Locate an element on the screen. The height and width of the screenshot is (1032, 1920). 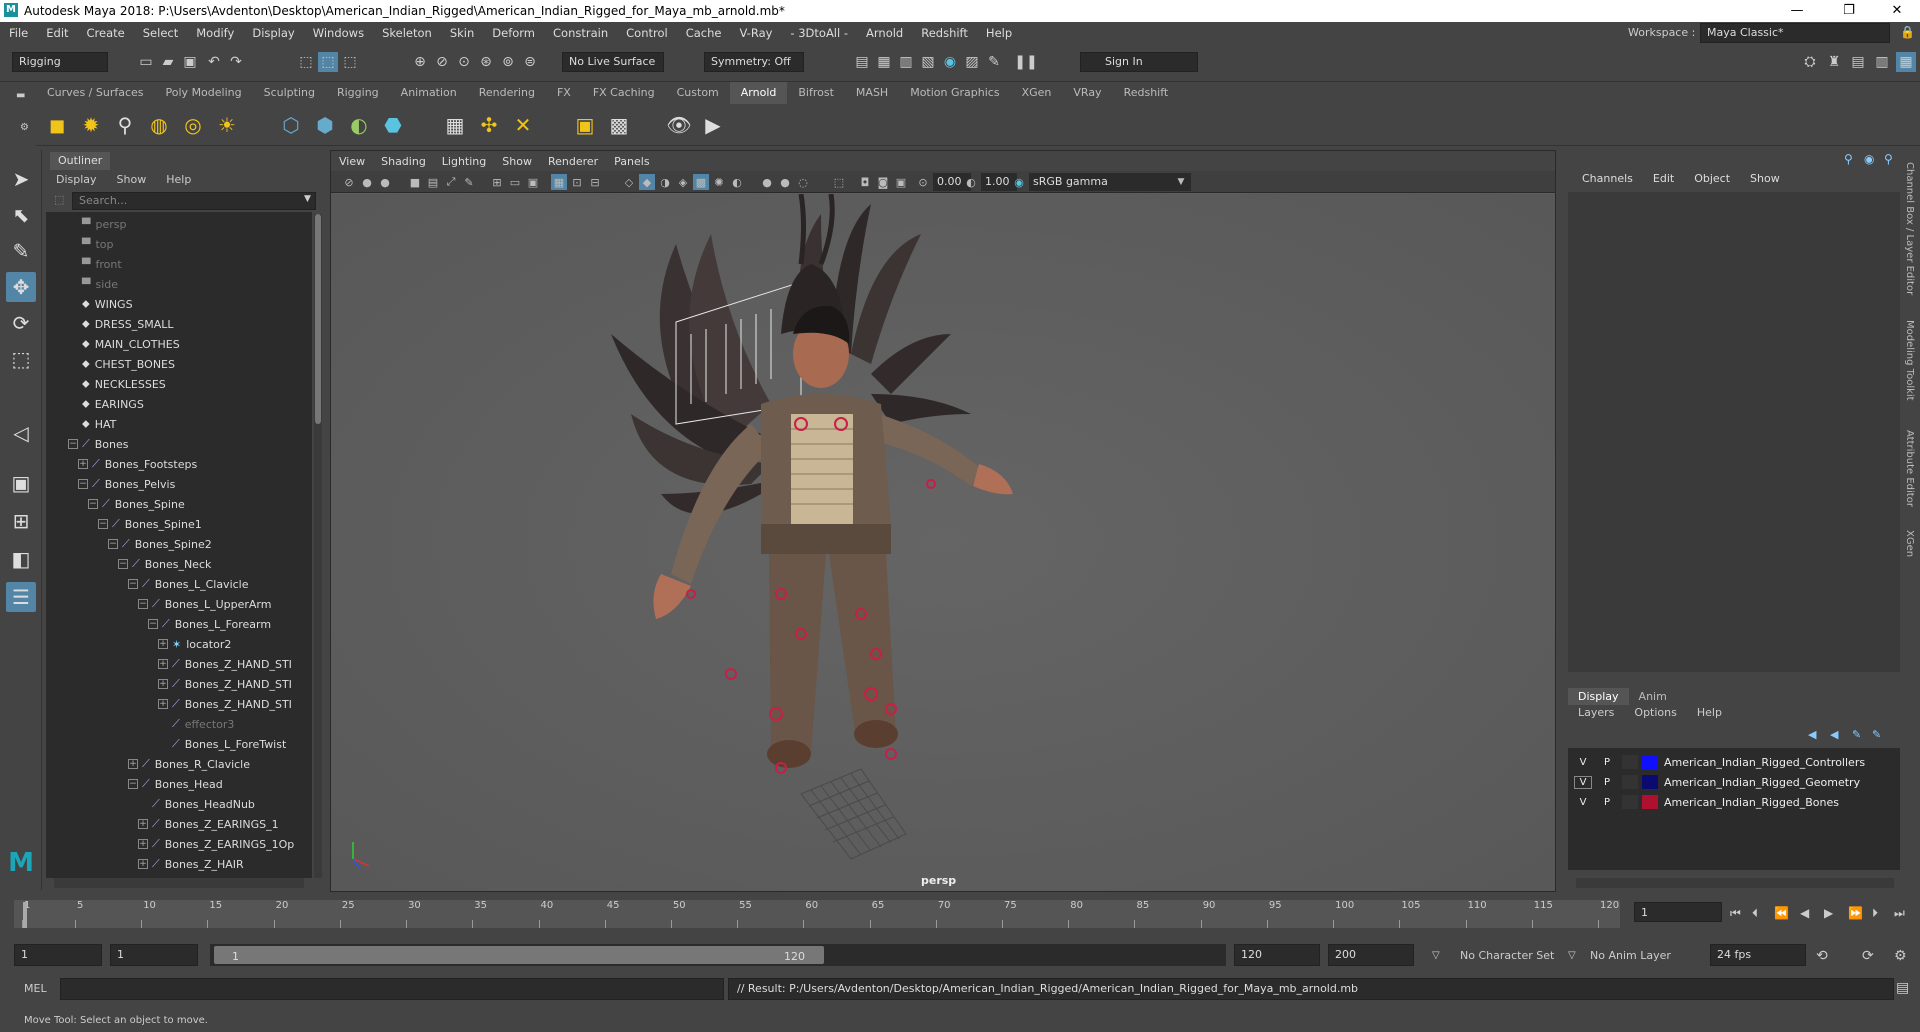
snap-surface-icon: ⊚ is located at coordinates (508, 62).